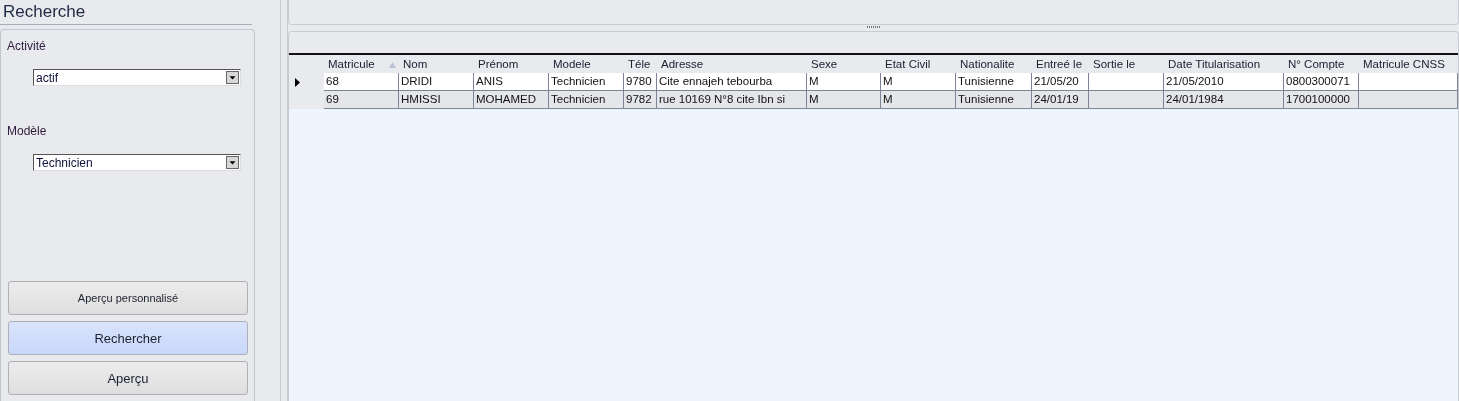  What do you see at coordinates (511, 64) in the screenshot?
I see `column-header: Prénom` at bounding box center [511, 64].